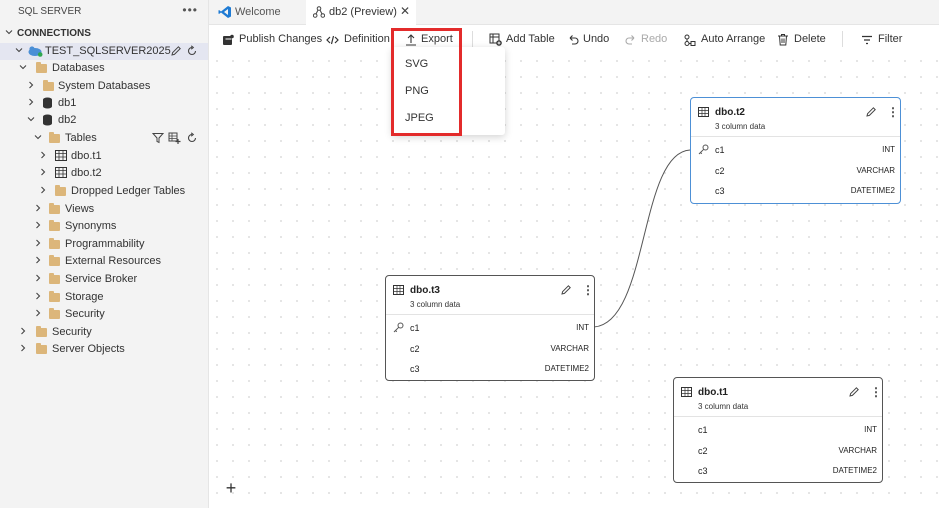 The height and width of the screenshot is (508, 939). I want to click on tree-item-dropped-ledger-tables: Dropped Ledger Tables, so click(104, 191).